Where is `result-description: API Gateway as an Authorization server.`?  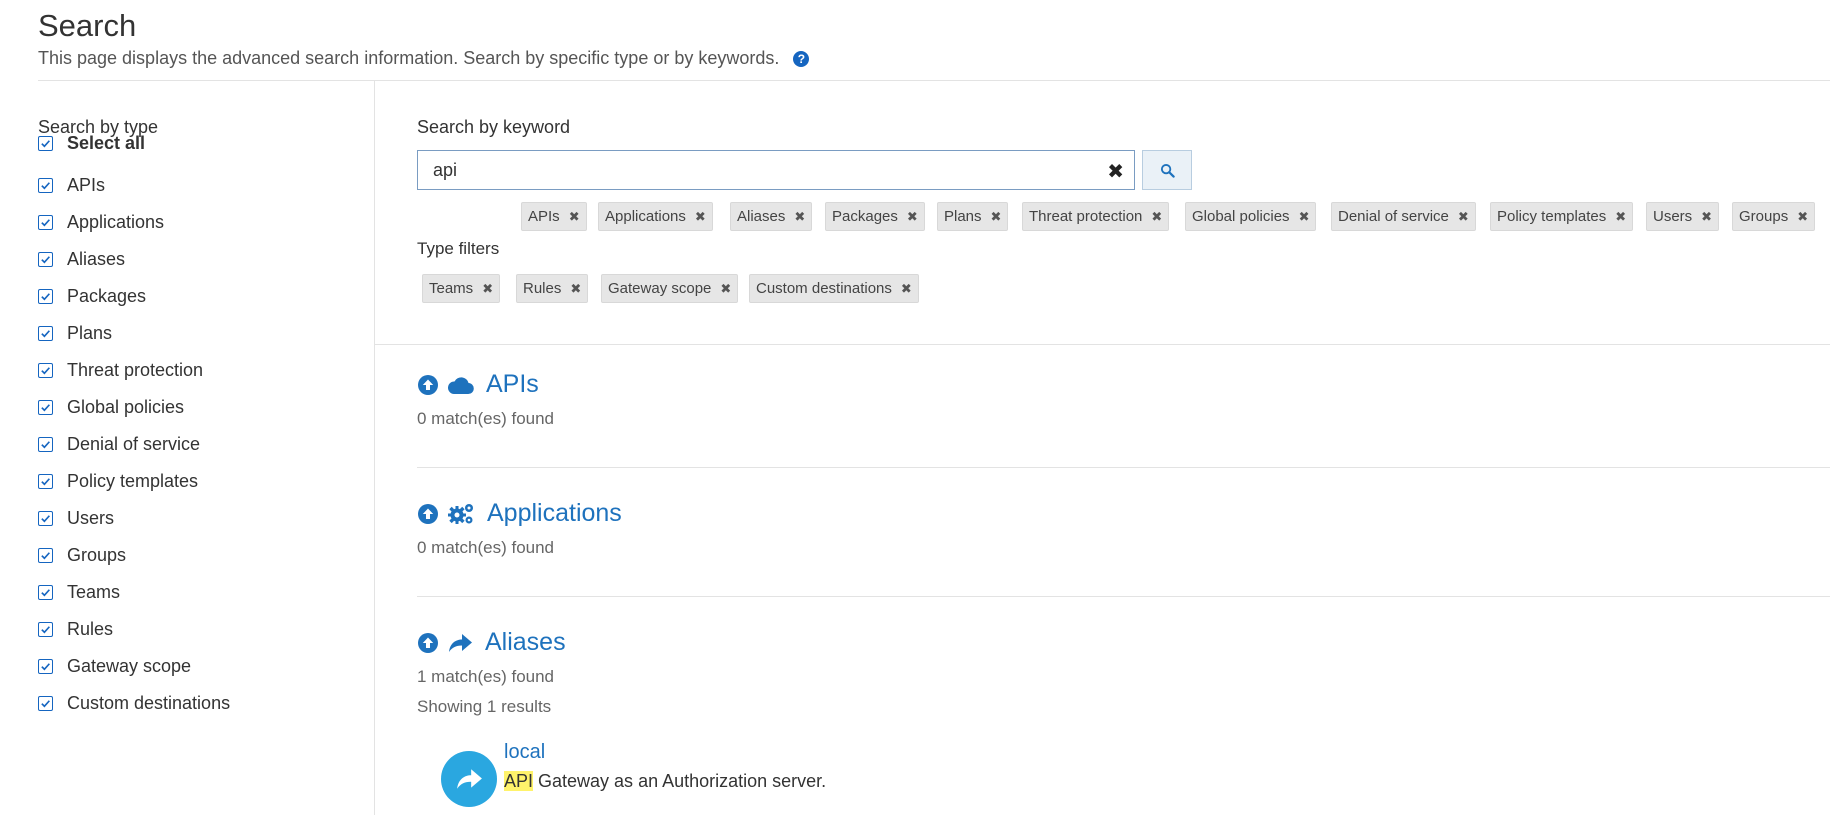 result-description: API Gateway as an Authorization server. is located at coordinates (665, 781).